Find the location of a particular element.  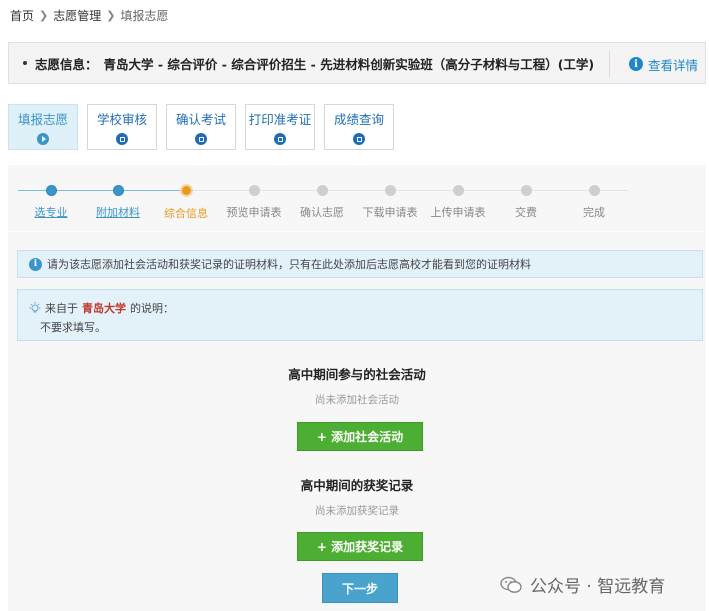

step-complete: 完成 is located at coordinates (594, 202).